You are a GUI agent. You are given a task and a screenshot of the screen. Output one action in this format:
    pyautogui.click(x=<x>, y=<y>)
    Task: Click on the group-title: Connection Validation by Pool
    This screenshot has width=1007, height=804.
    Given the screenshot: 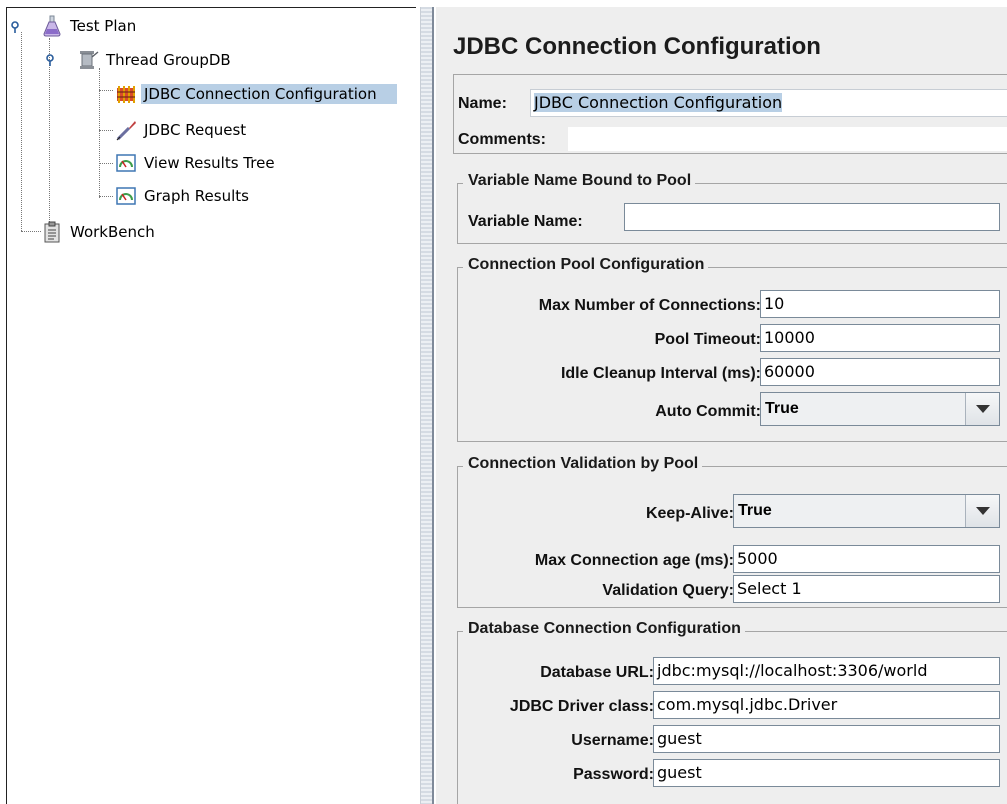 What is the action you would take?
    pyautogui.click(x=583, y=464)
    